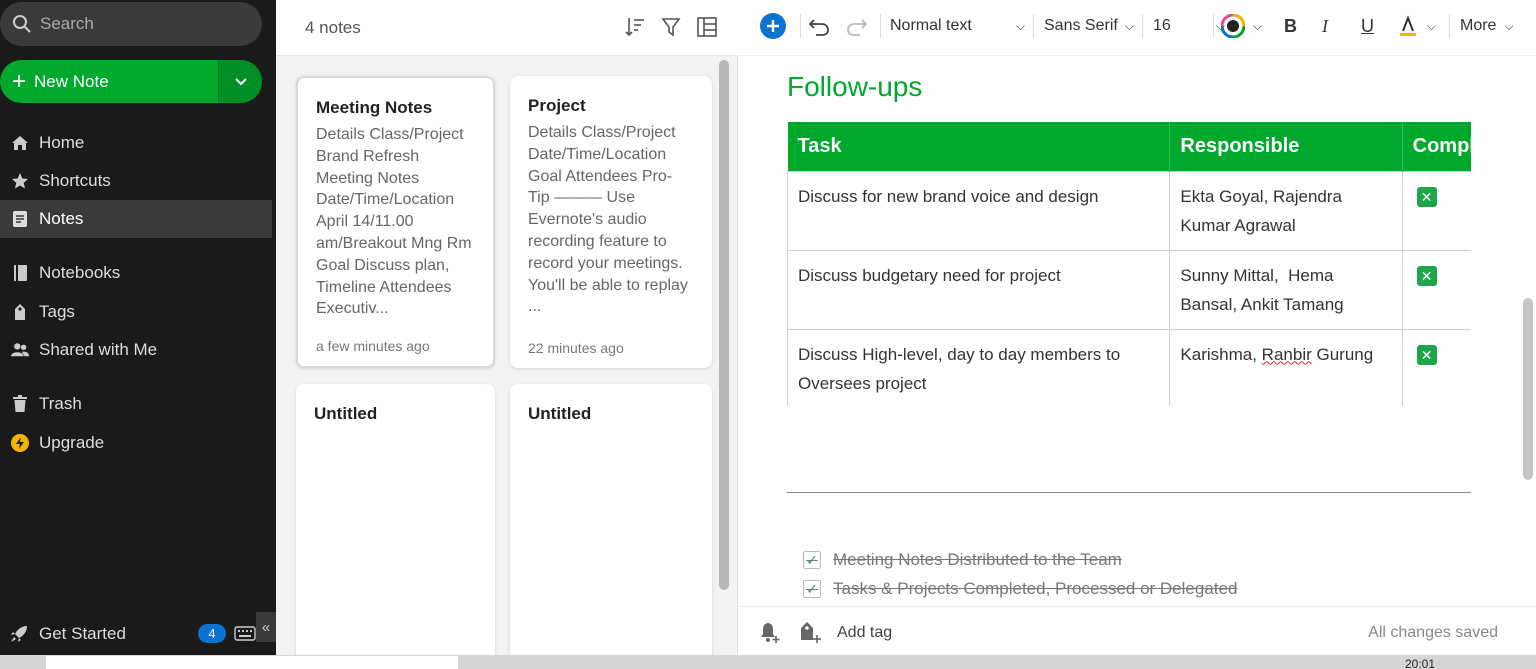  Describe the element at coordinates (20, 273) in the screenshot. I see `notebook-icon` at that location.